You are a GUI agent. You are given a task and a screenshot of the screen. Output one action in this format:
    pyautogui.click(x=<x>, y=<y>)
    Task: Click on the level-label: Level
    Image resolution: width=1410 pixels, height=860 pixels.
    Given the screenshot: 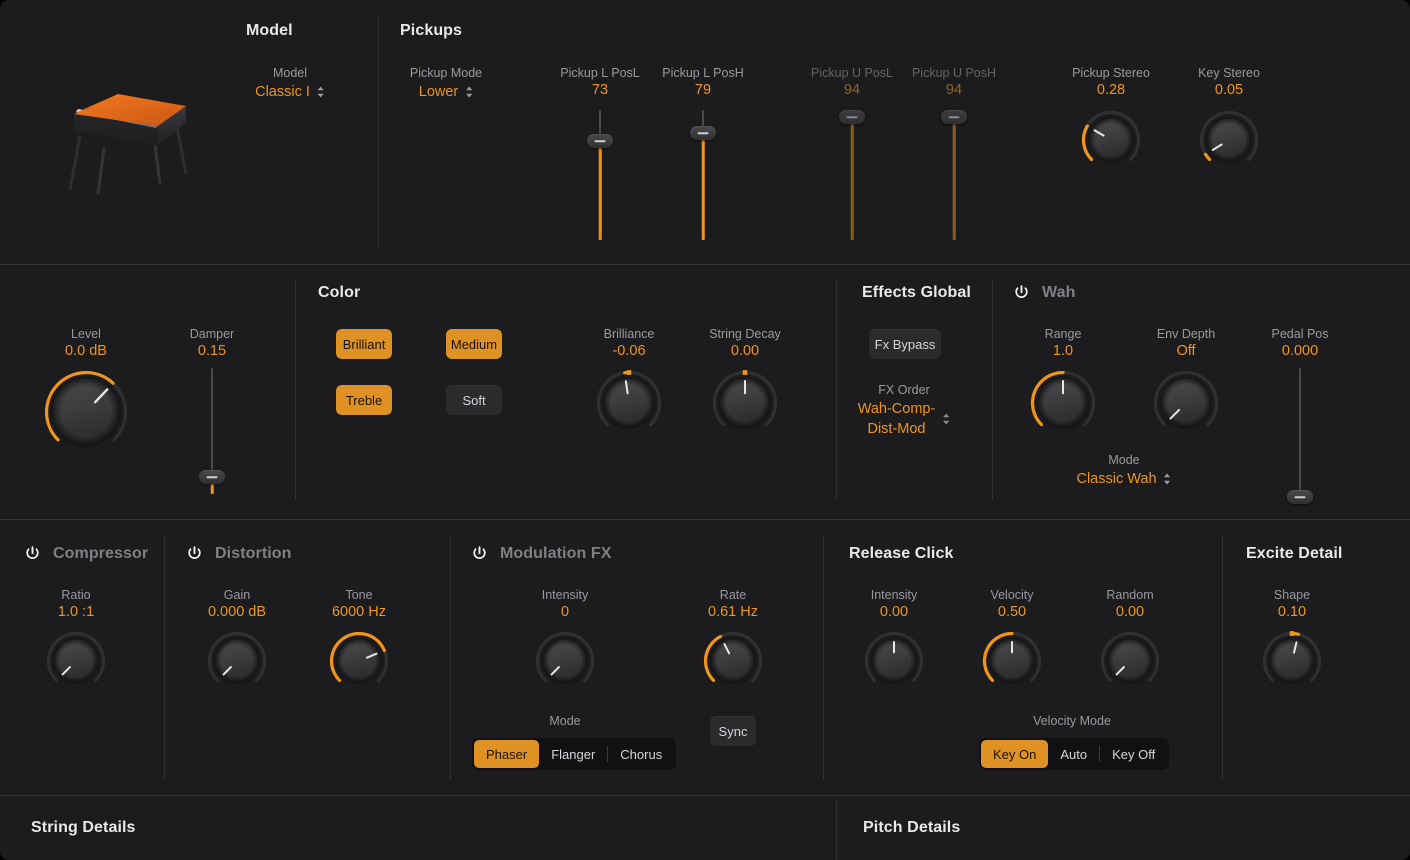 What is the action you would take?
    pyautogui.click(x=86, y=334)
    